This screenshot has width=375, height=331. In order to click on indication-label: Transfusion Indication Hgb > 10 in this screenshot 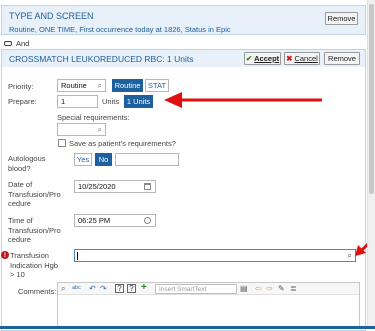, I will do `click(34, 265)`.